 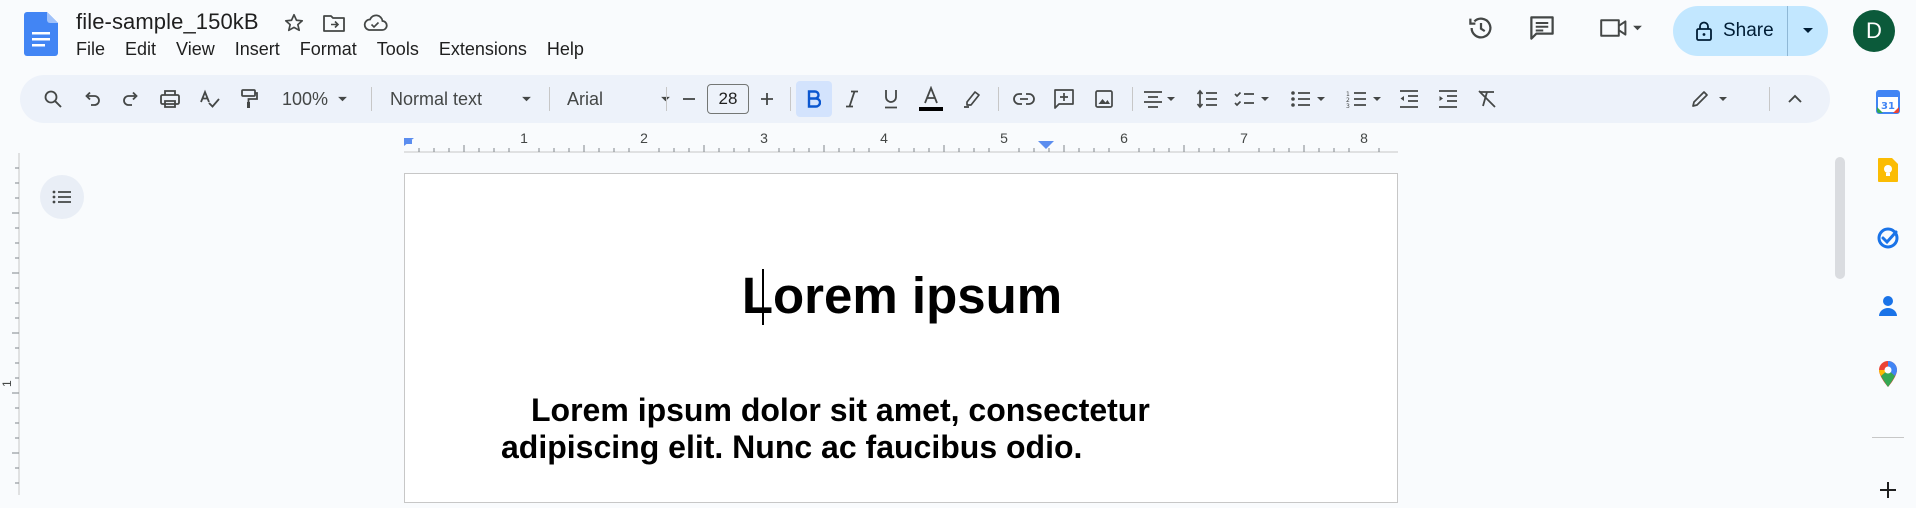 What do you see at coordinates (294, 23) in the screenshot?
I see `star-icon` at bounding box center [294, 23].